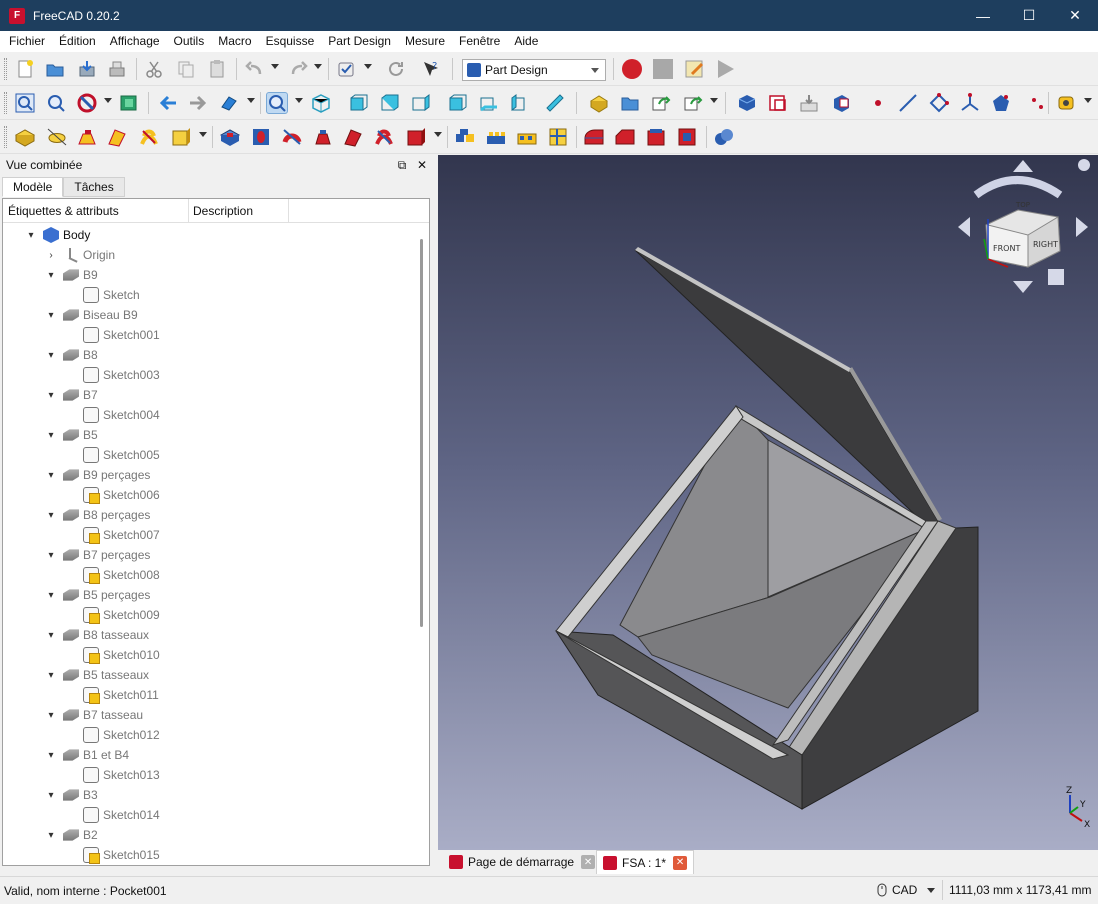 This screenshot has height=904, width=1098. I want to click on pad-icon, so click(25, 137).